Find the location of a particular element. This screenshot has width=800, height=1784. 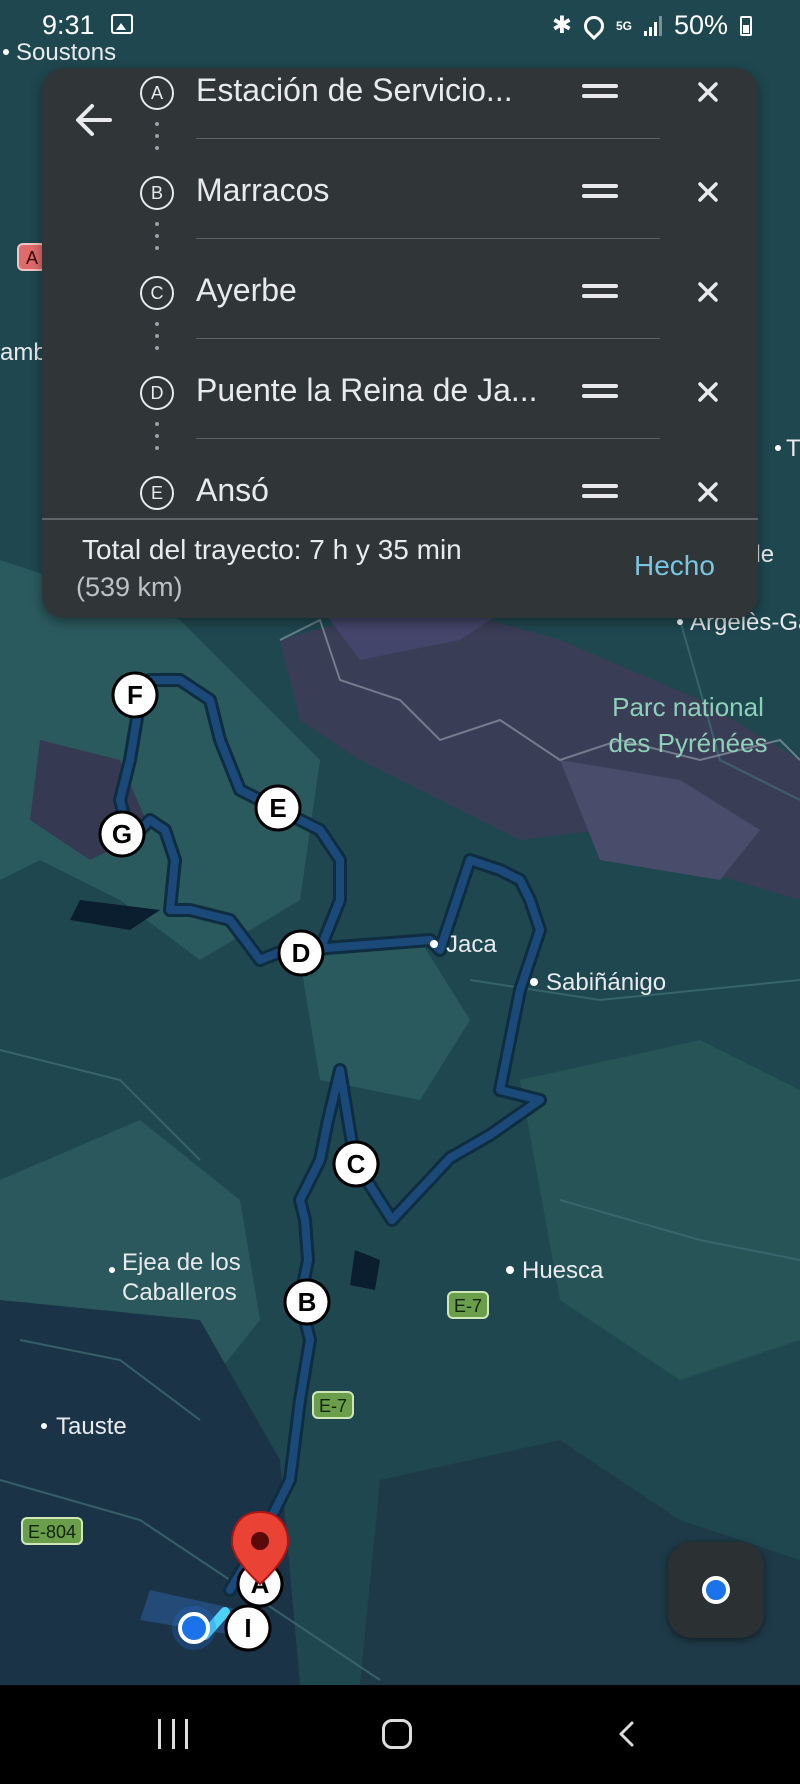

place-label-t: T is located at coordinates (793, 448).